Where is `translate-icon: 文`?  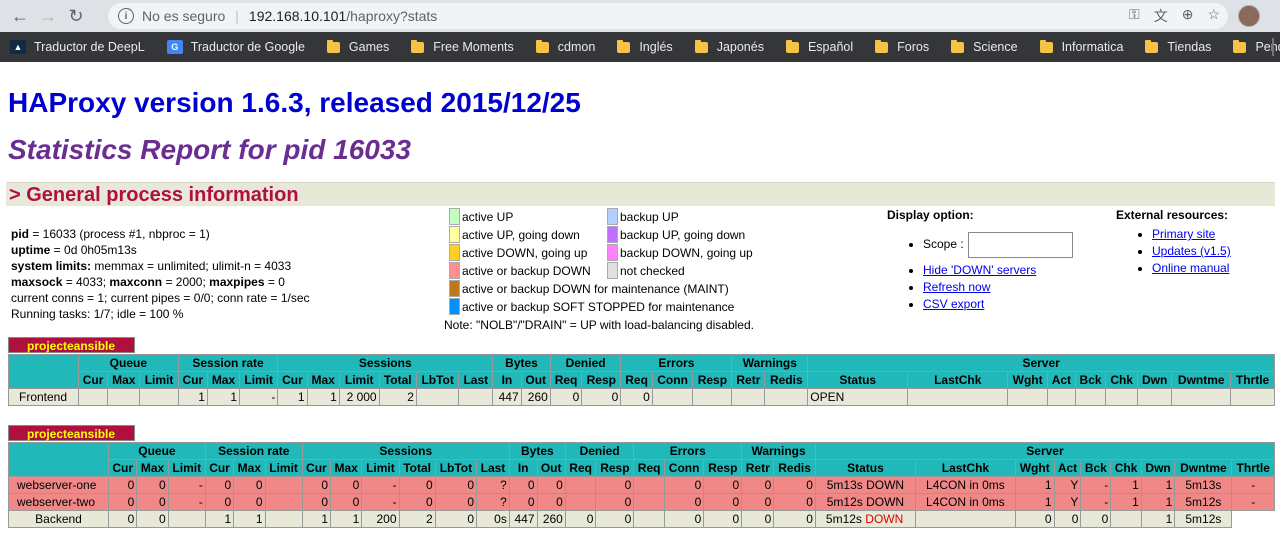
translate-icon: 文 is located at coordinates (1161, 16).